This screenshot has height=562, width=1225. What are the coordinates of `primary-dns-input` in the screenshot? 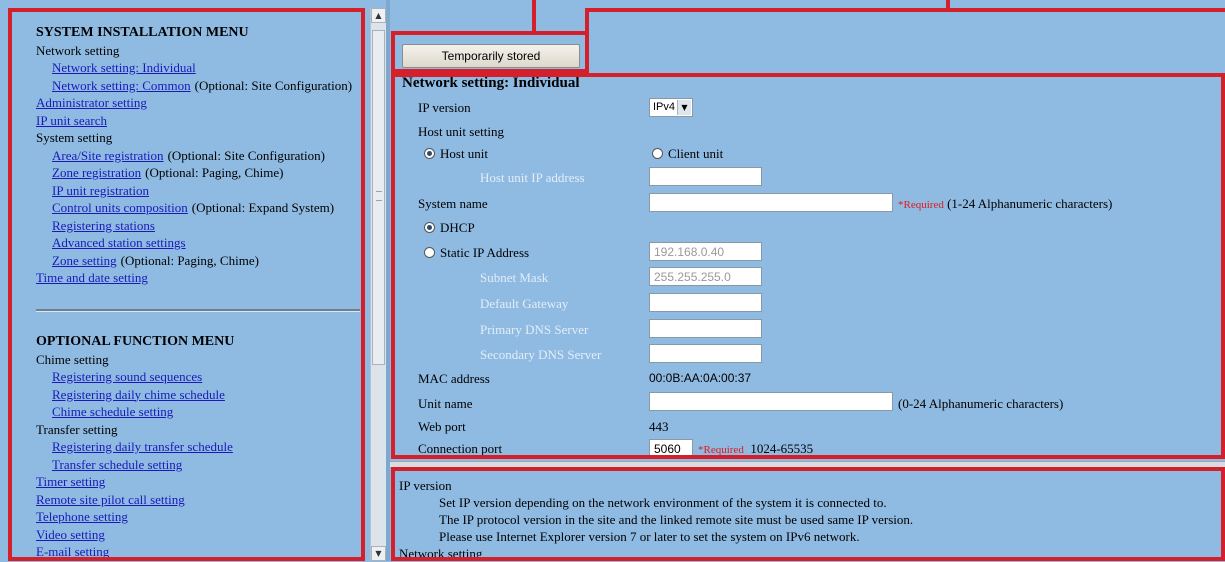 It's located at (705, 328).